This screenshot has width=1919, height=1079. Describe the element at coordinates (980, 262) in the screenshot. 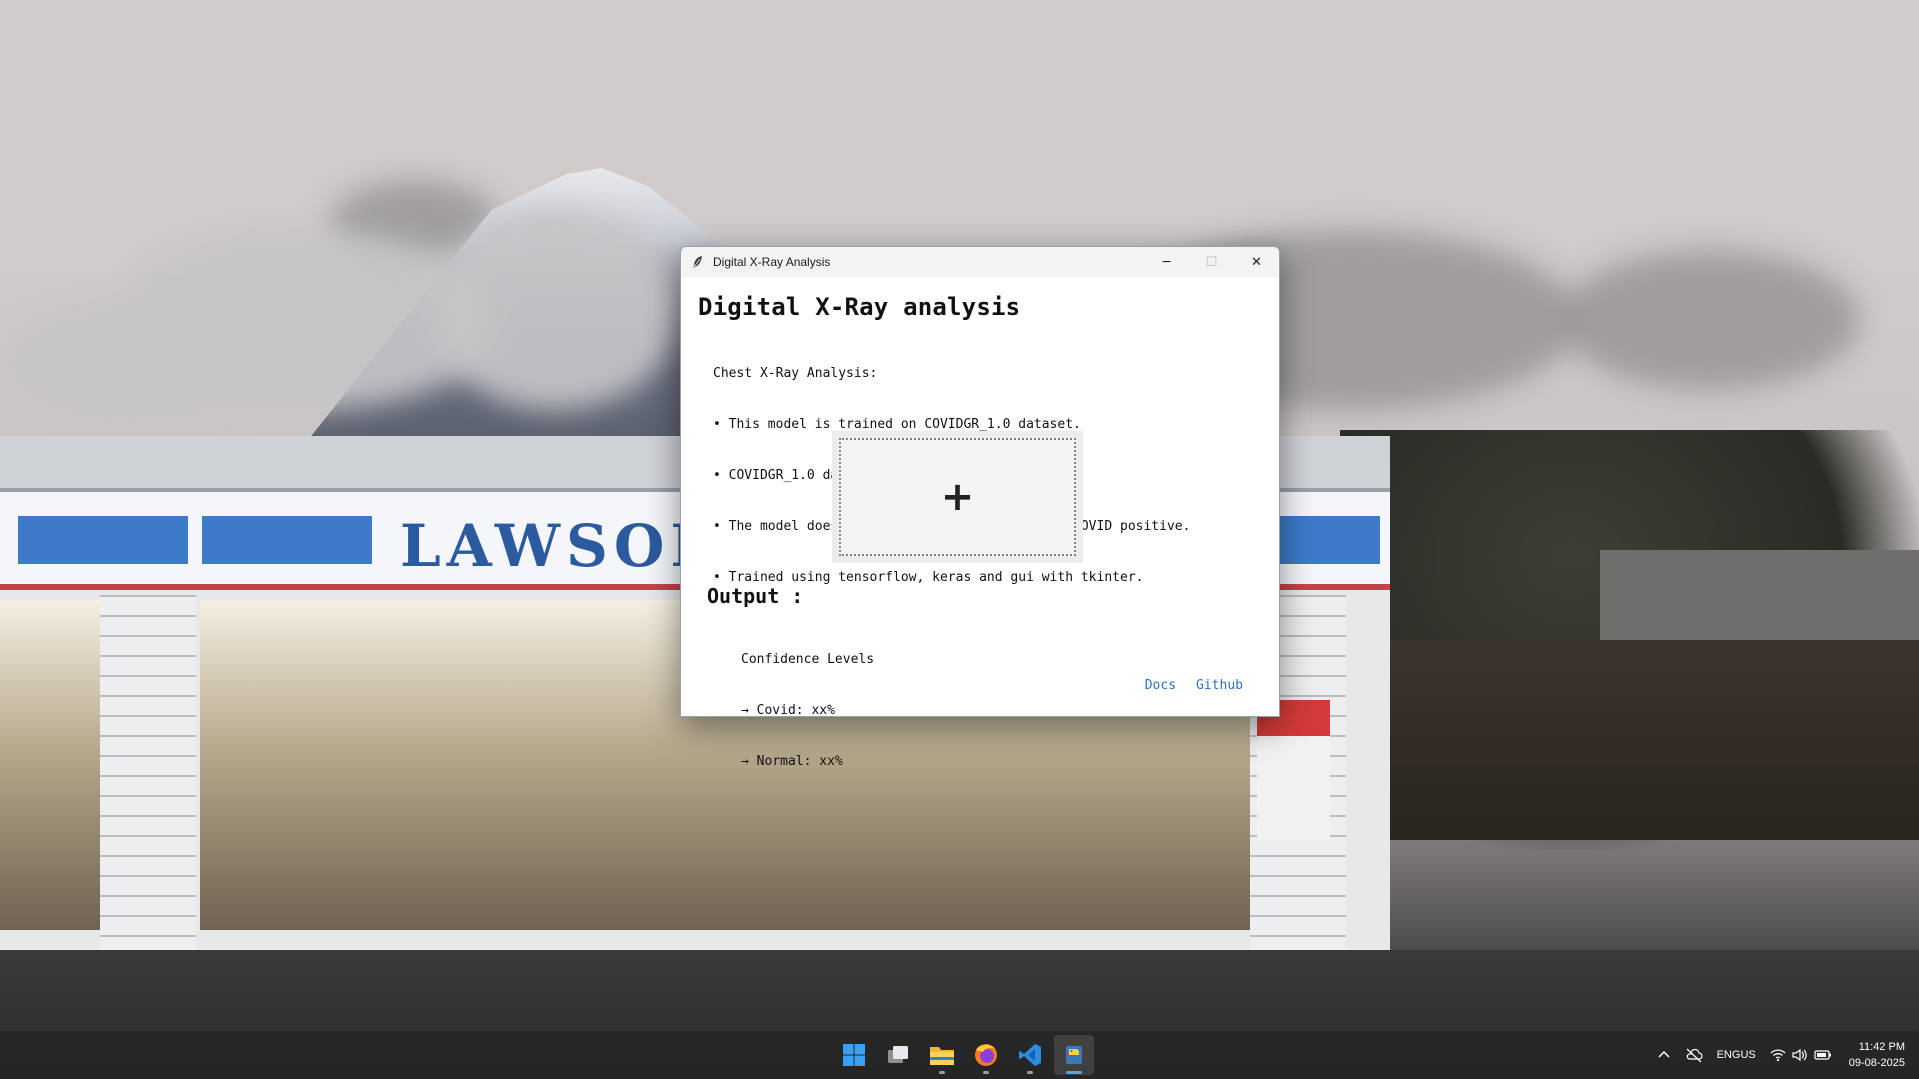

I see `title-bar: Digital X-Ray Analysis ─ ☐ ✕` at that location.